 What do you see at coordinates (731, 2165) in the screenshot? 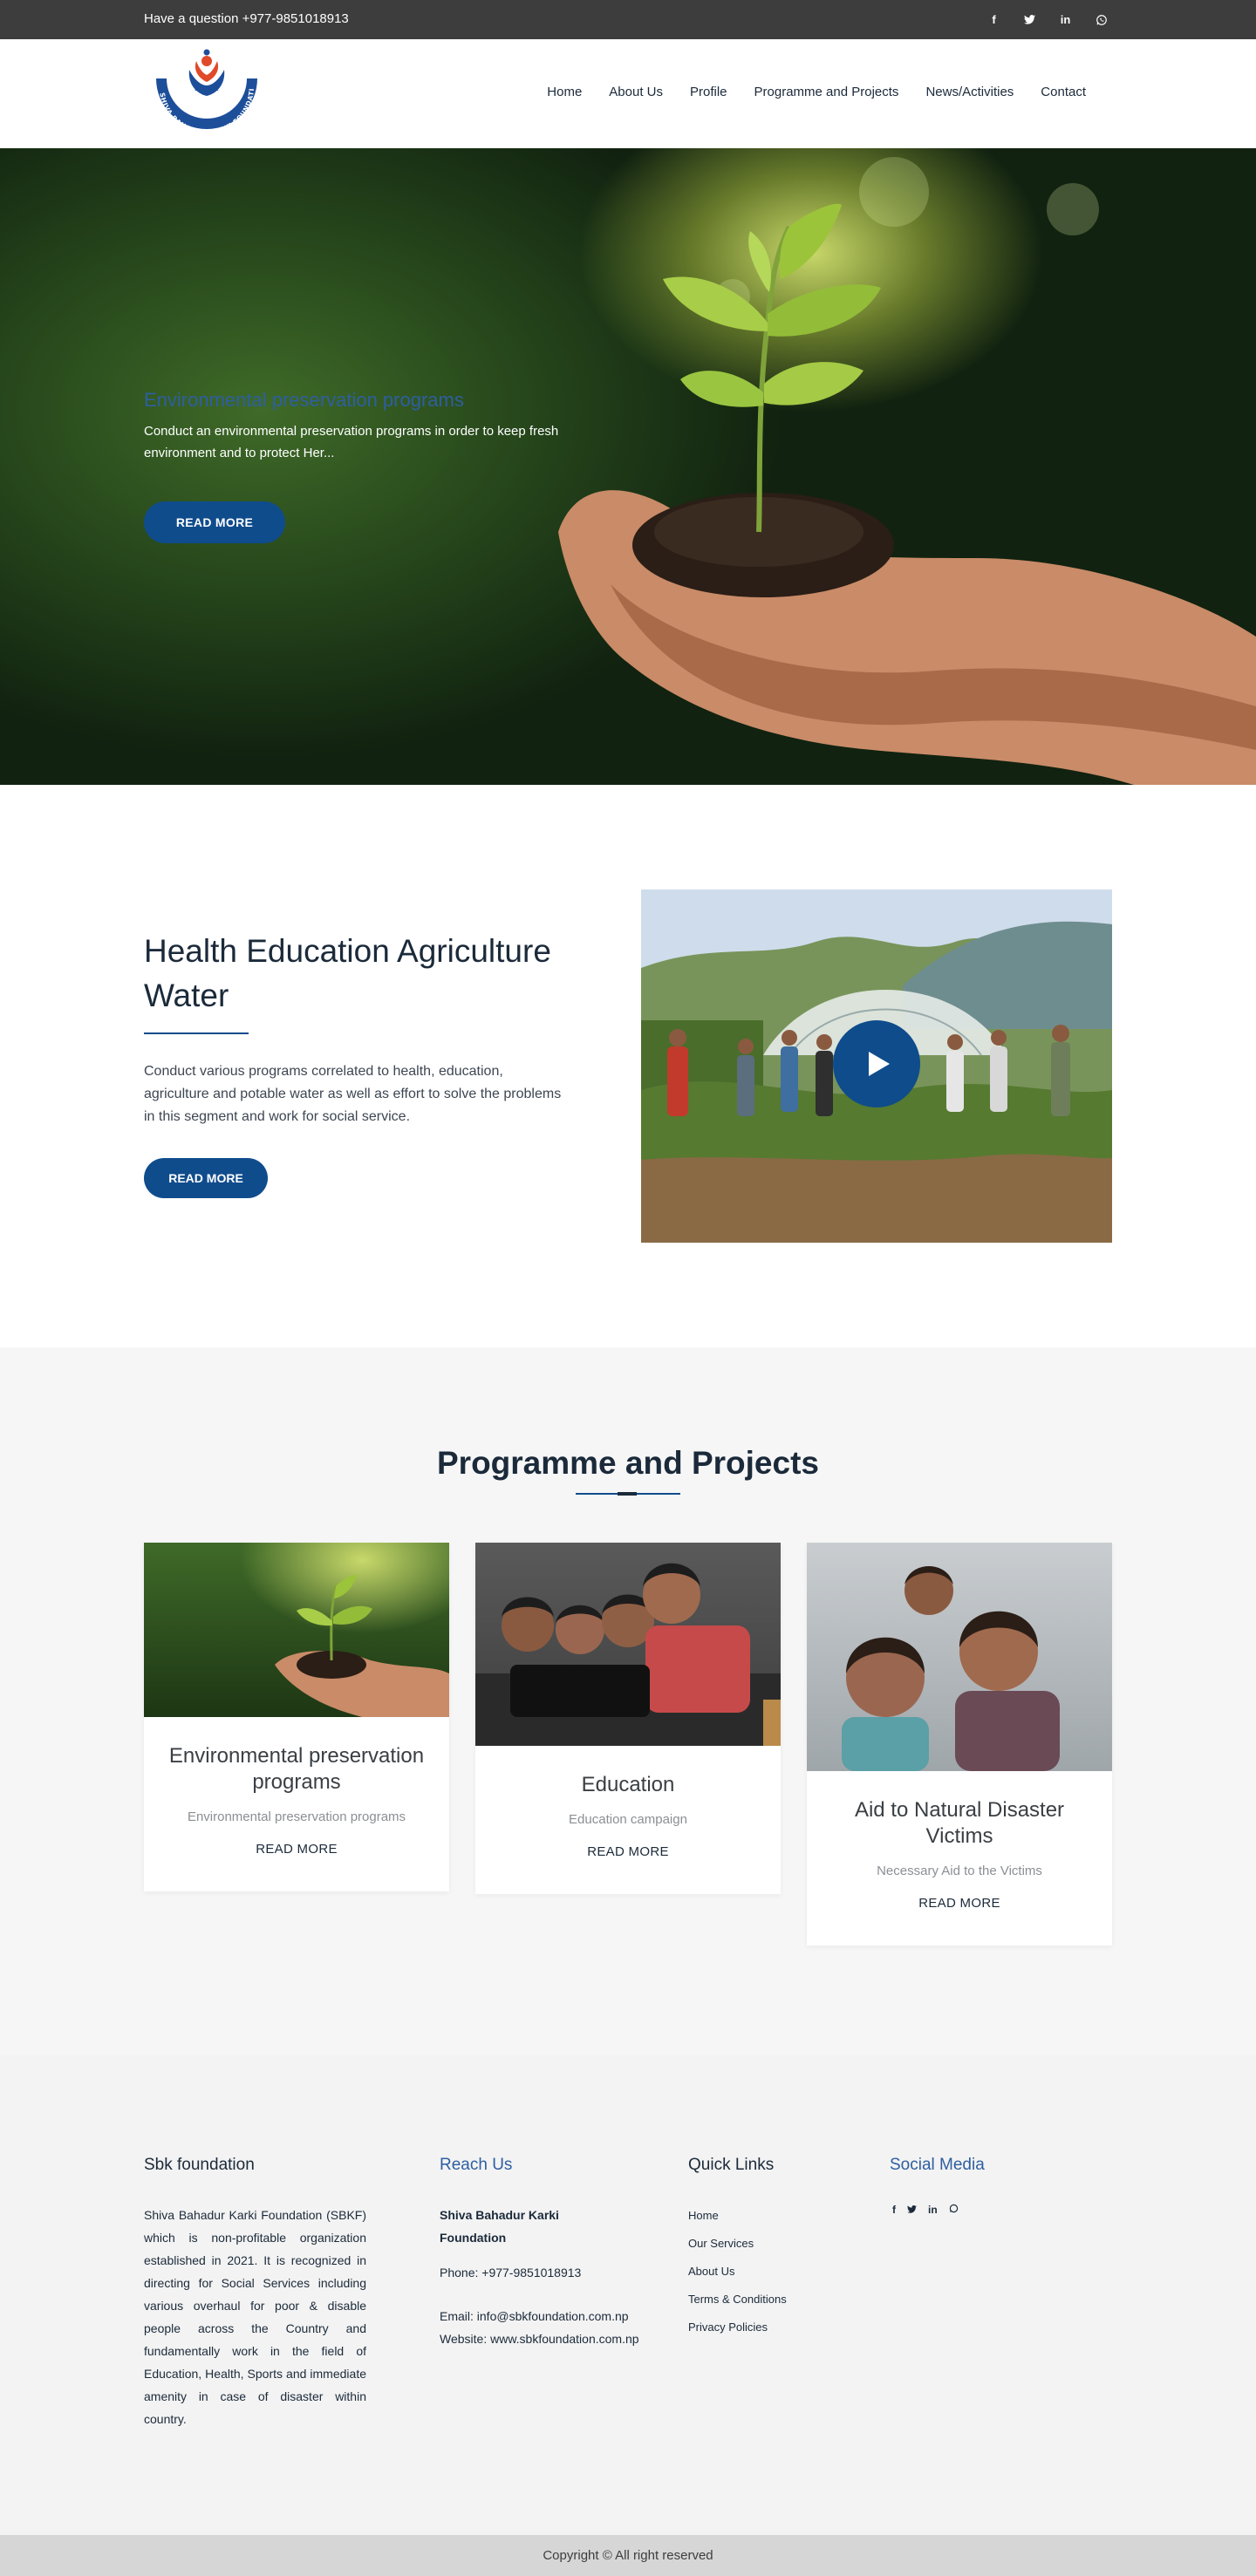
I see `footer-links-title: Quick Links` at bounding box center [731, 2165].